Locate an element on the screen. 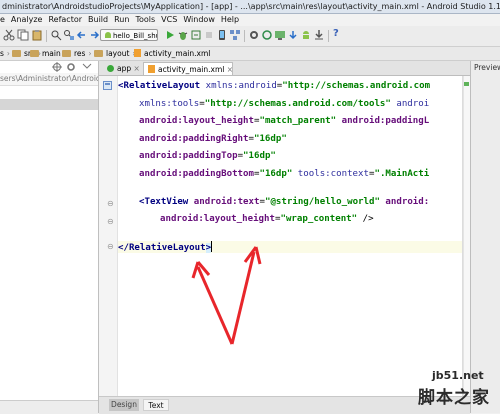 The width and height of the screenshot is (500, 414). menu-edit: e is located at coordinates (2, 20).